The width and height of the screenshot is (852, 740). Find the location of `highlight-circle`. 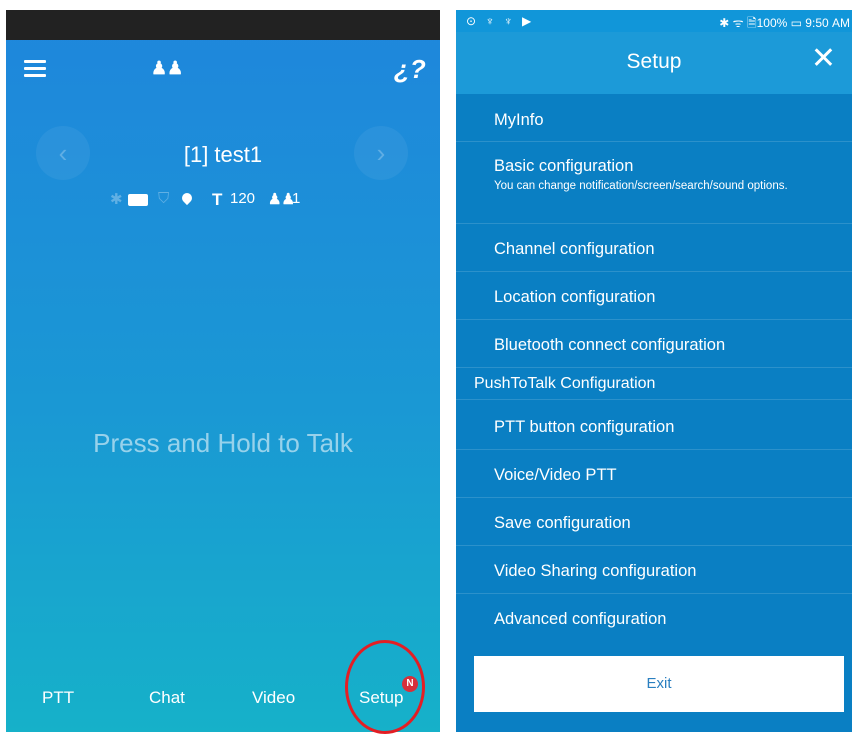

highlight-circle is located at coordinates (385, 687).